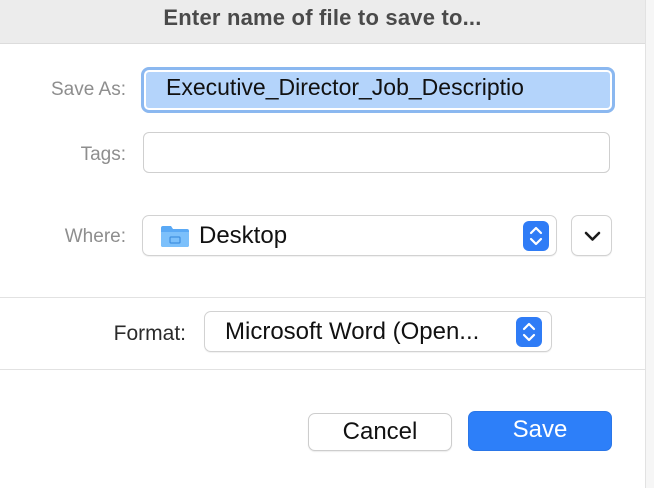 The image size is (654, 488). What do you see at coordinates (536, 236) in the screenshot?
I see `where-stepper-icon` at bounding box center [536, 236].